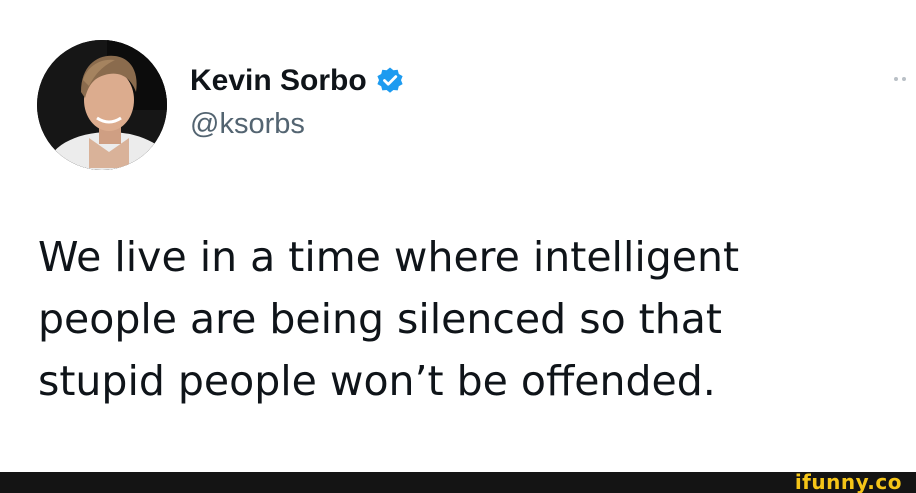 The height and width of the screenshot is (493, 916). What do you see at coordinates (380, 319) in the screenshot?
I see `tweet-text-line: people are being silenced so that` at bounding box center [380, 319].